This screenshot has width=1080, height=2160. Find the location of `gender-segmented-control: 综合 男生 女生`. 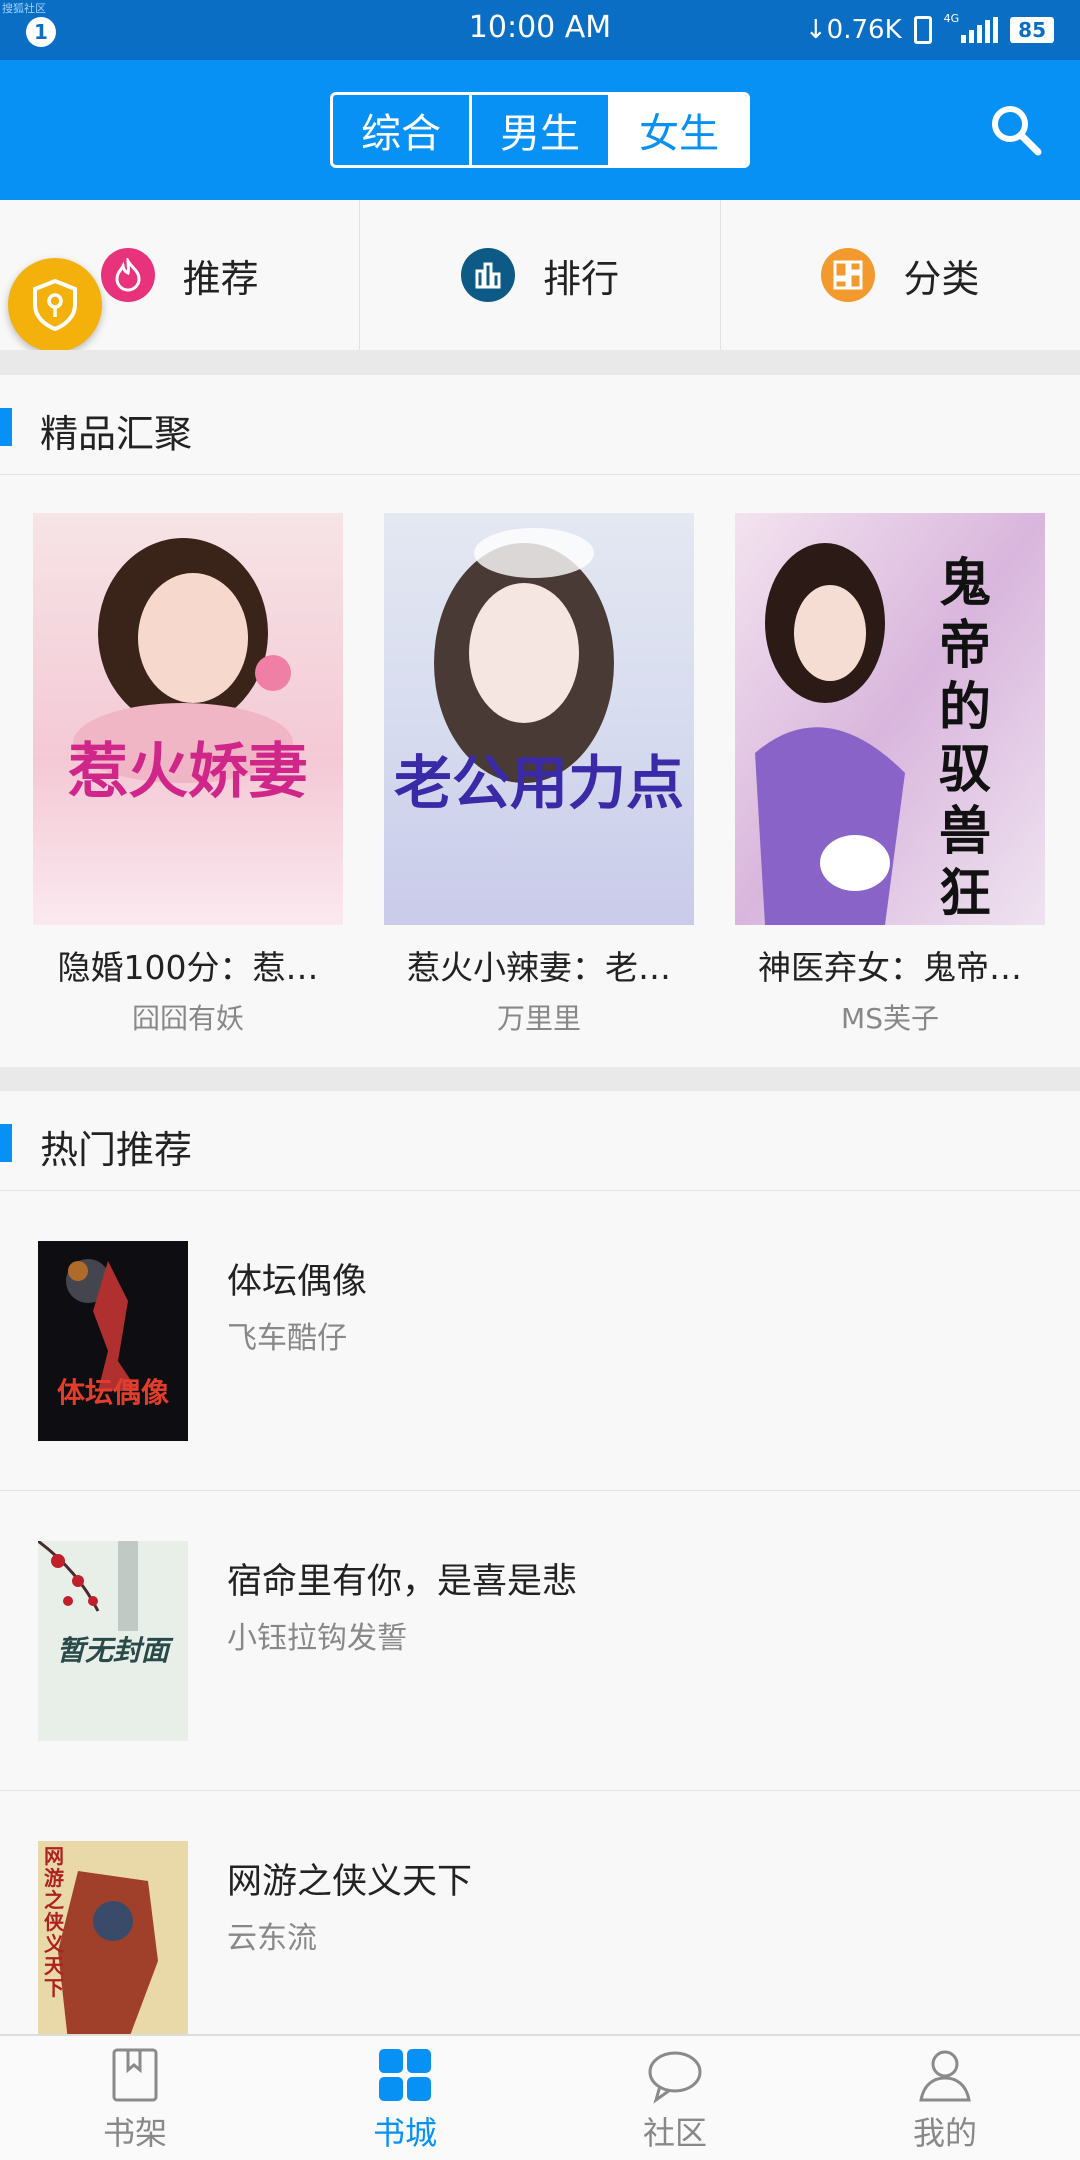

gender-segmented-control: 综合 男生 女生 is located at coordinates (540, 130).